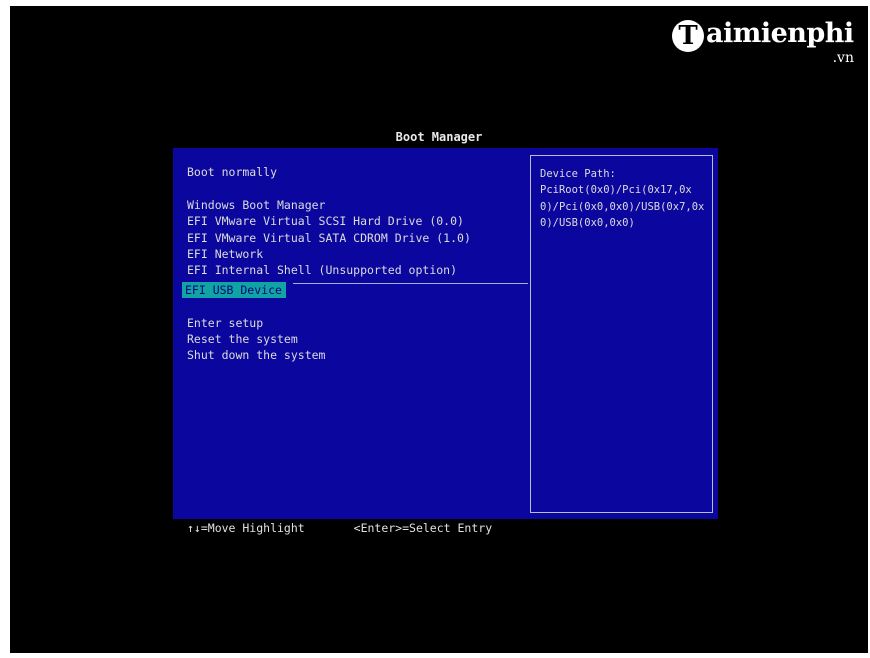  What do you see at coordinates (410, 283) in the screenshot?
I see `selection-connector-line` at bounding box center [410, 283].